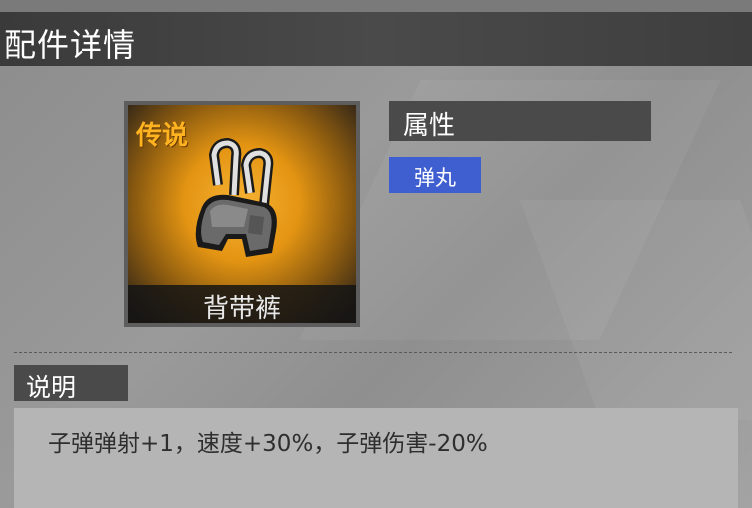 The width and height of the screenshot is (752, 508). I want to click on description-text: 子弹弹射+1，速度+30%，子弹伤害-20%, so click(268, 444).